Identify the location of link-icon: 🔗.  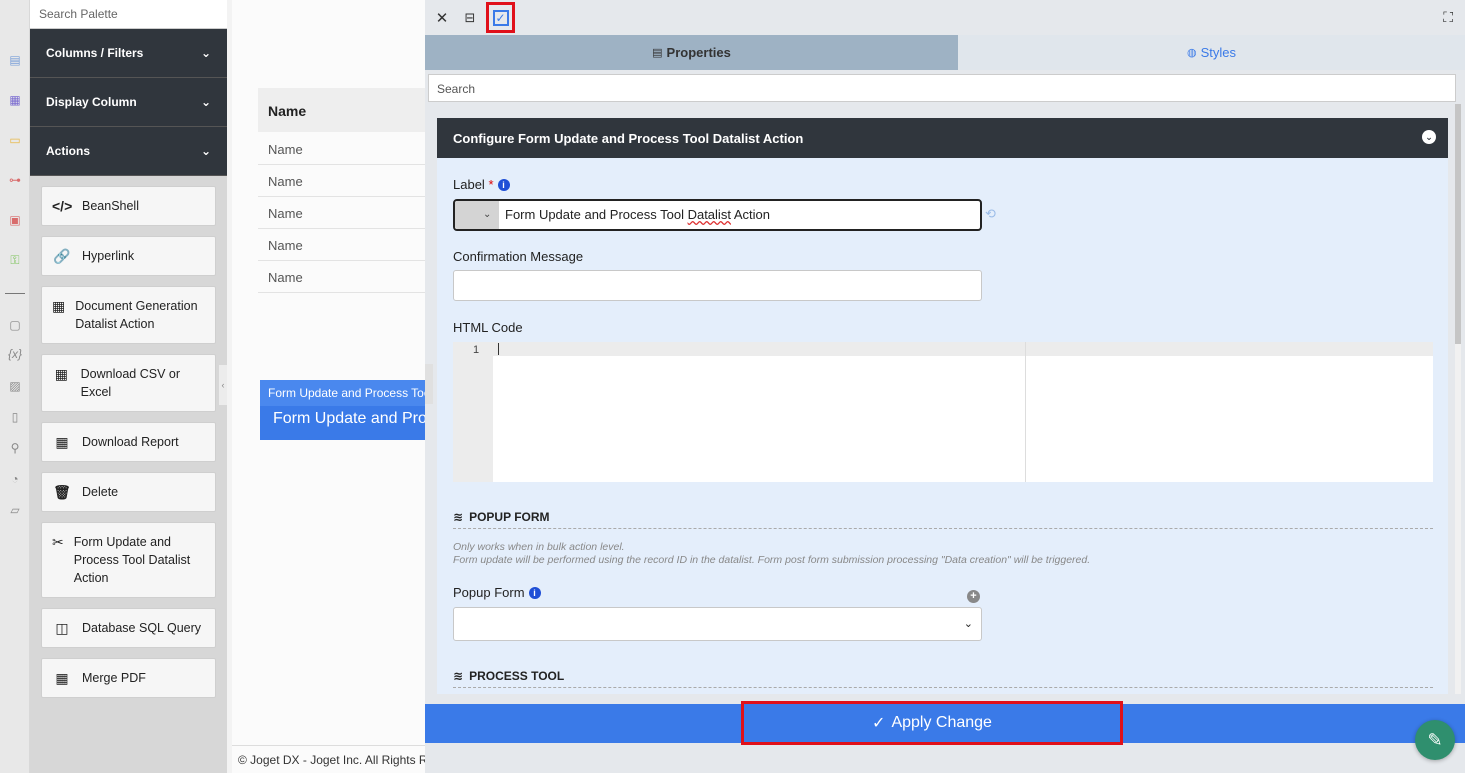
(62, 256).